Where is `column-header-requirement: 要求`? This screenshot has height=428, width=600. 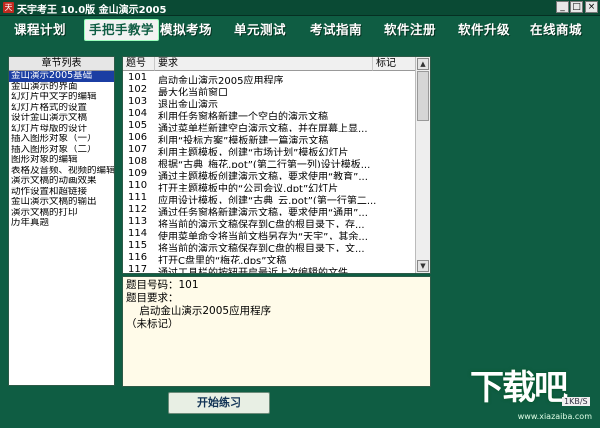
column-header-requirement: 要求 is located at coordinates (264, 64).